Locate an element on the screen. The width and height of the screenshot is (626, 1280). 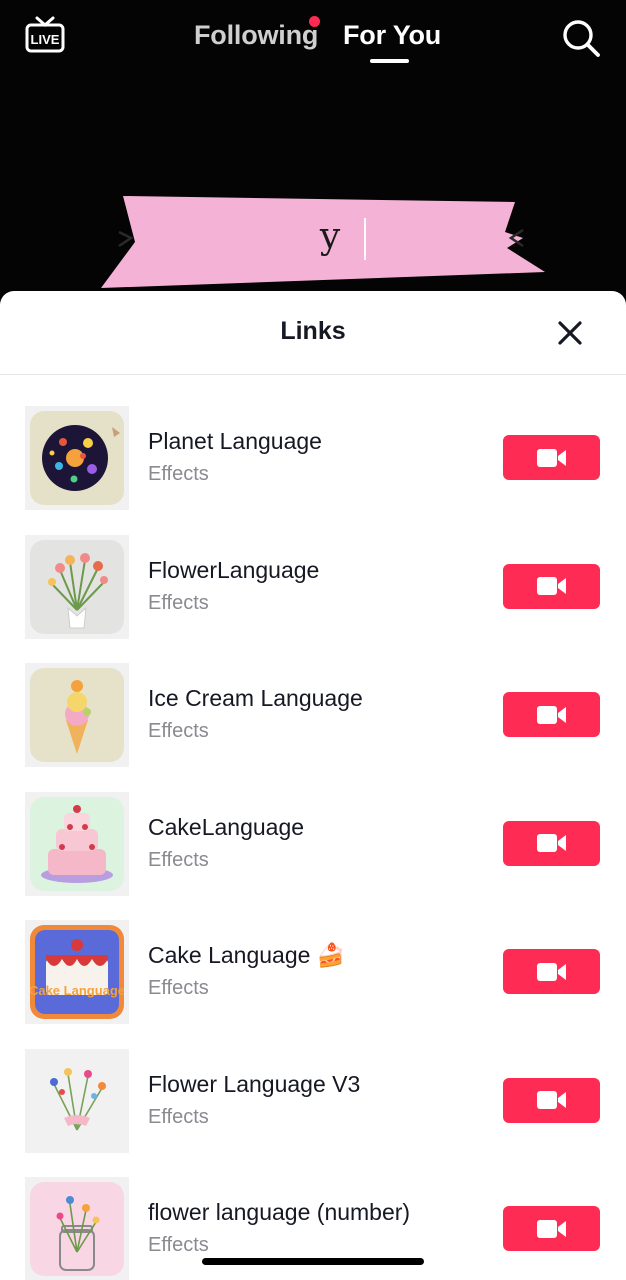
list-item: CakeLanguage Effects is located at coordinates (313, 856).